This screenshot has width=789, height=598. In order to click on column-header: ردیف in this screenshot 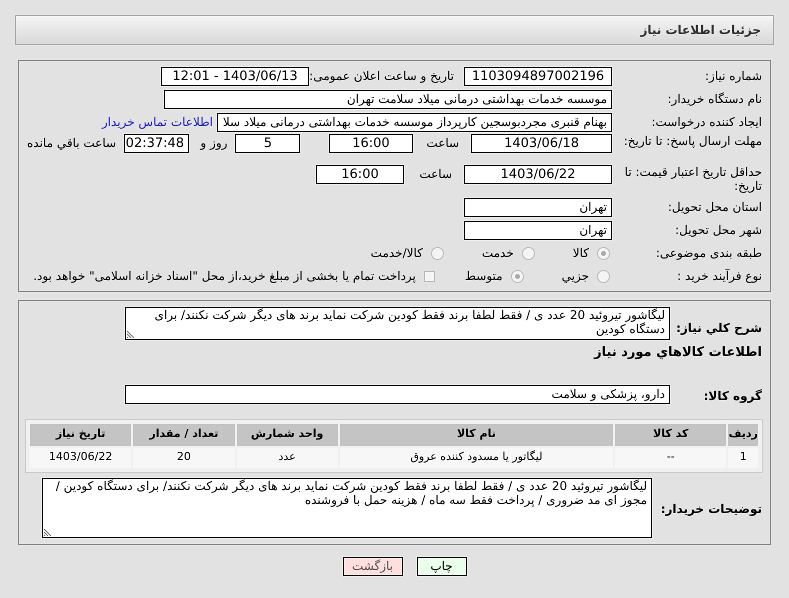, I will do `click(743, 435)`.